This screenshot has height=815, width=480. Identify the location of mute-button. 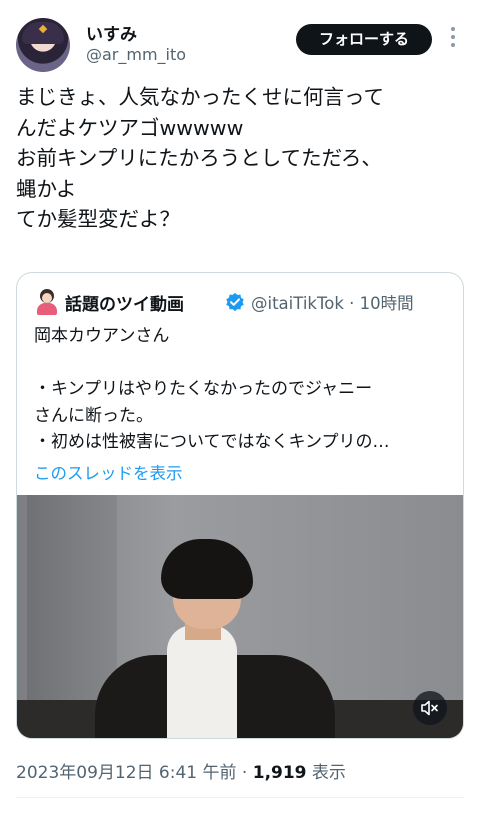
(430, 708).